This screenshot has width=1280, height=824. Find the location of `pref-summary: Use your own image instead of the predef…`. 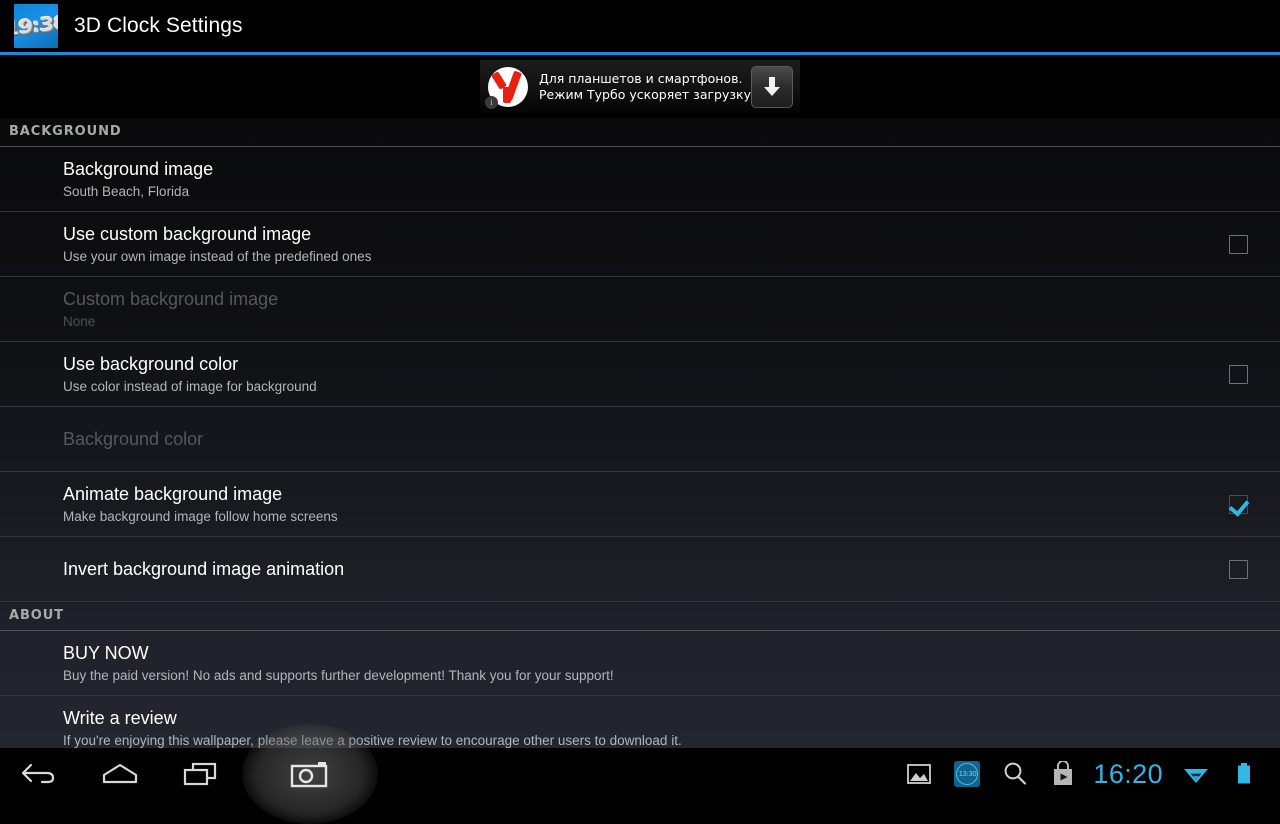

pref-summary: Use your own image instead of the predef… is located at coordinates (217, 256).